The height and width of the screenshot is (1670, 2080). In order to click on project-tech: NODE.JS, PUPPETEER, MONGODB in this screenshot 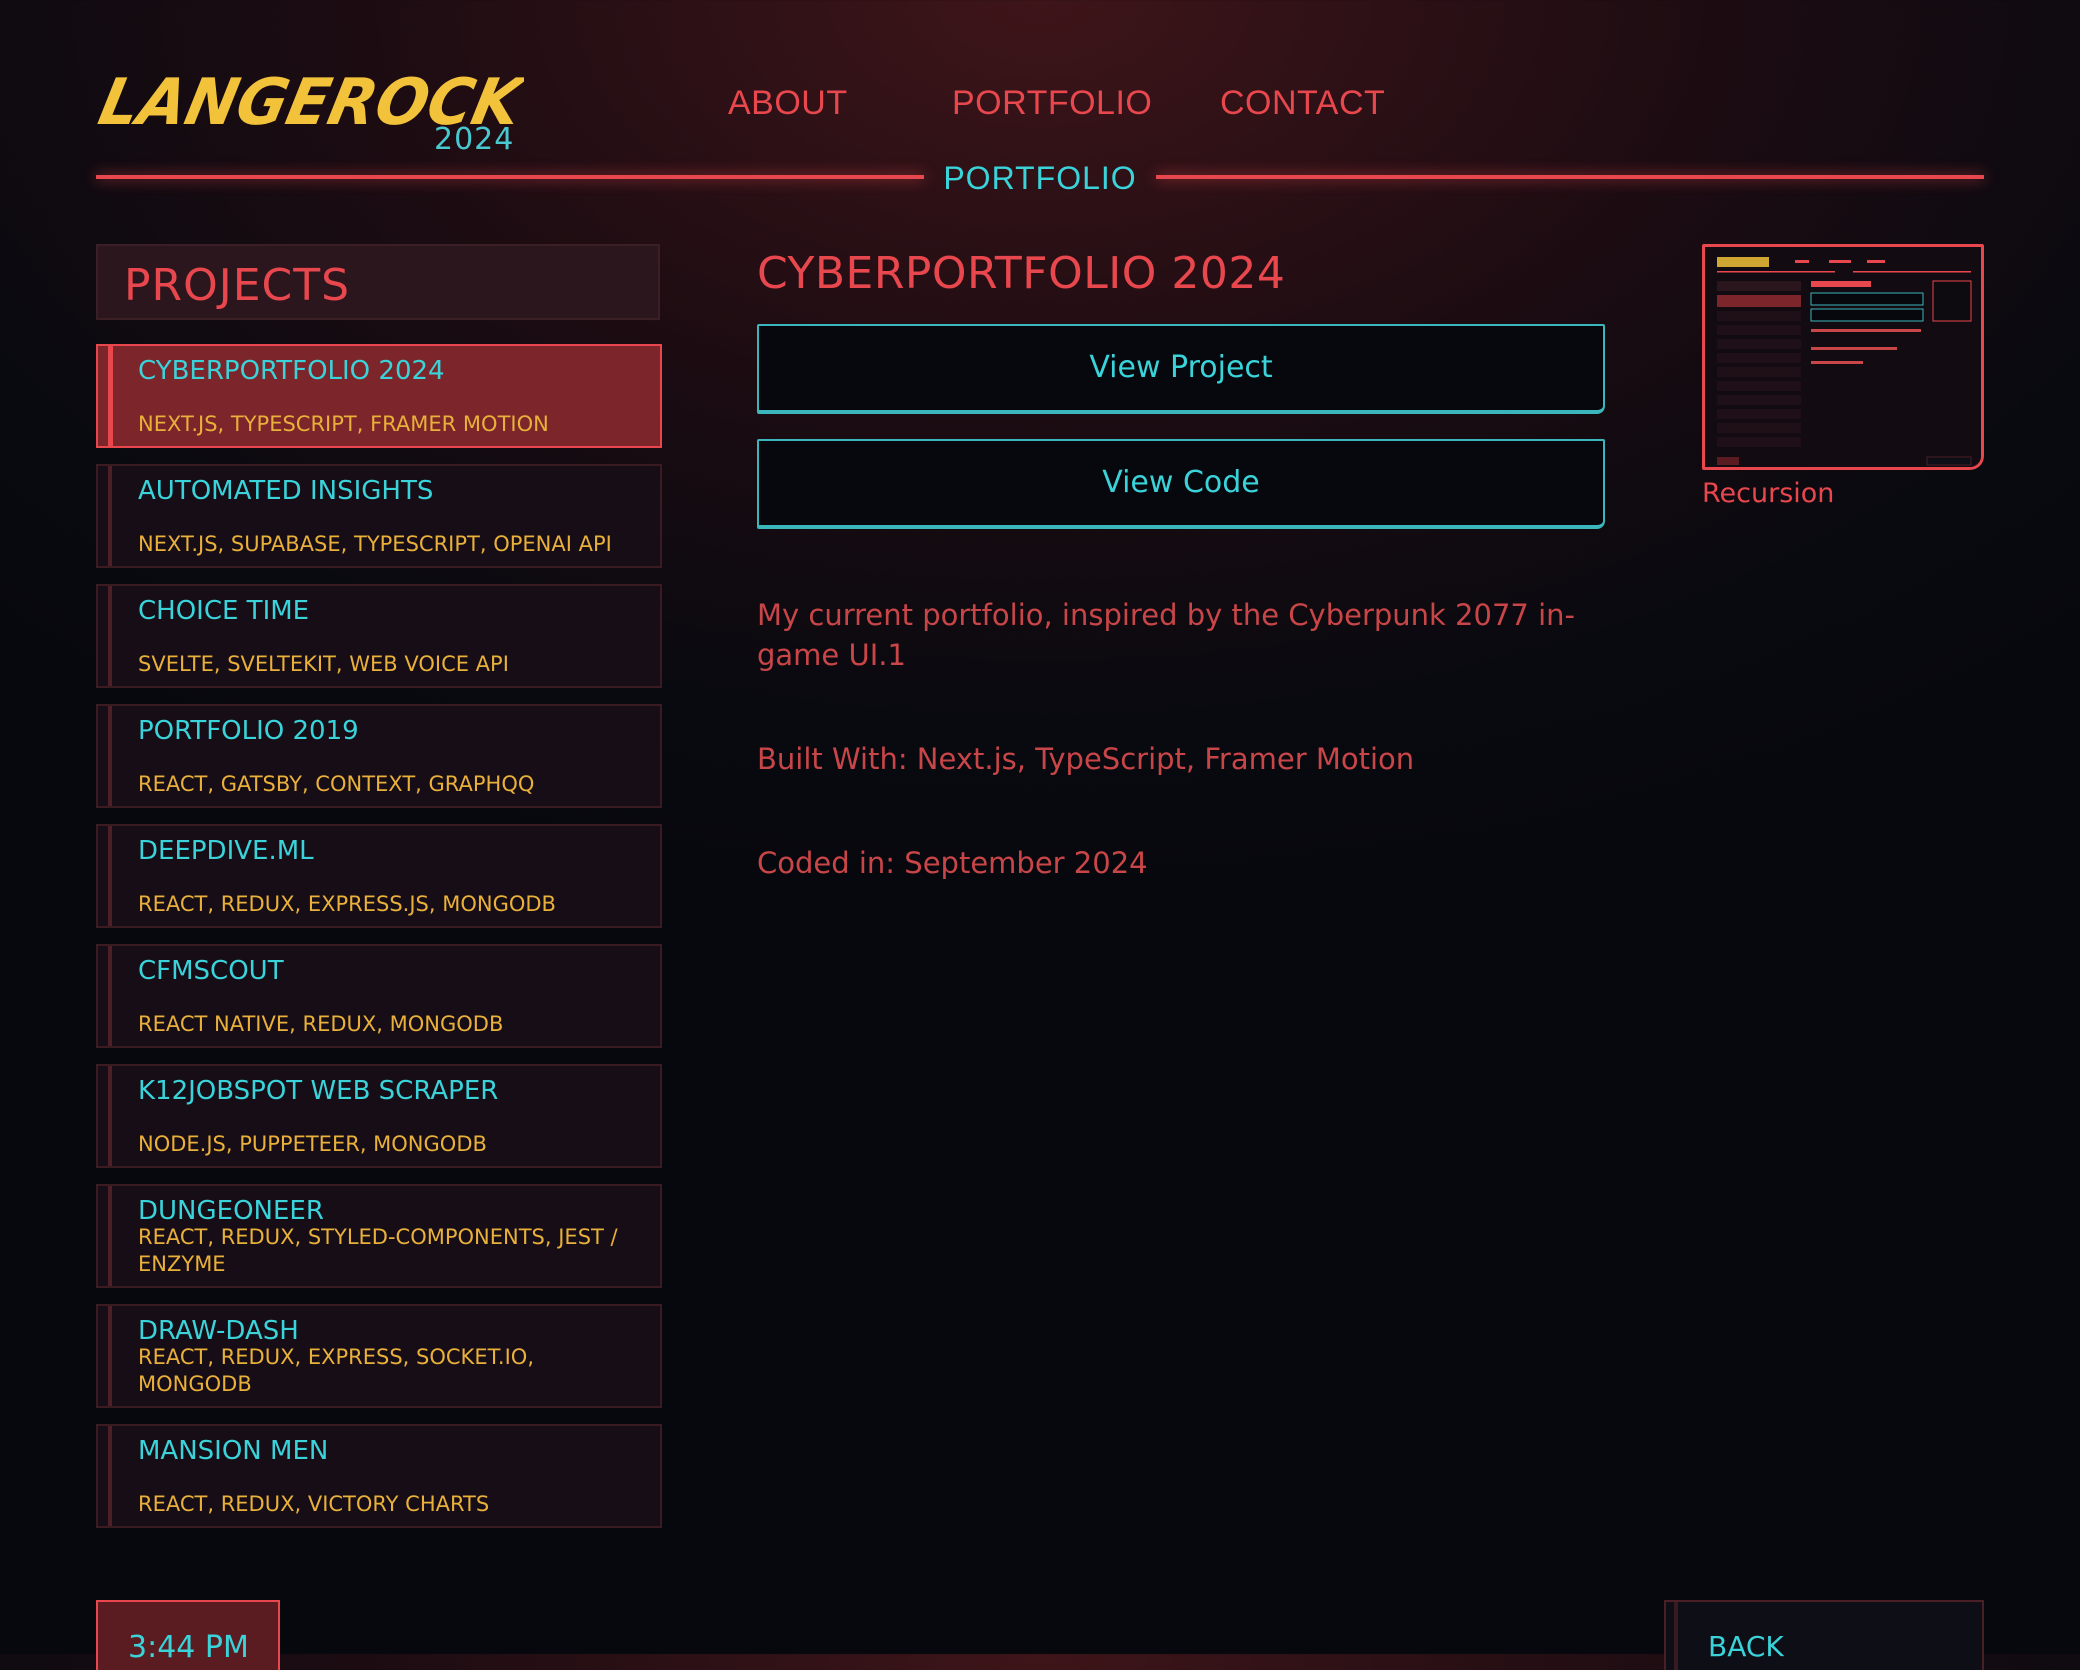, I will do `click(312, 1144)`.